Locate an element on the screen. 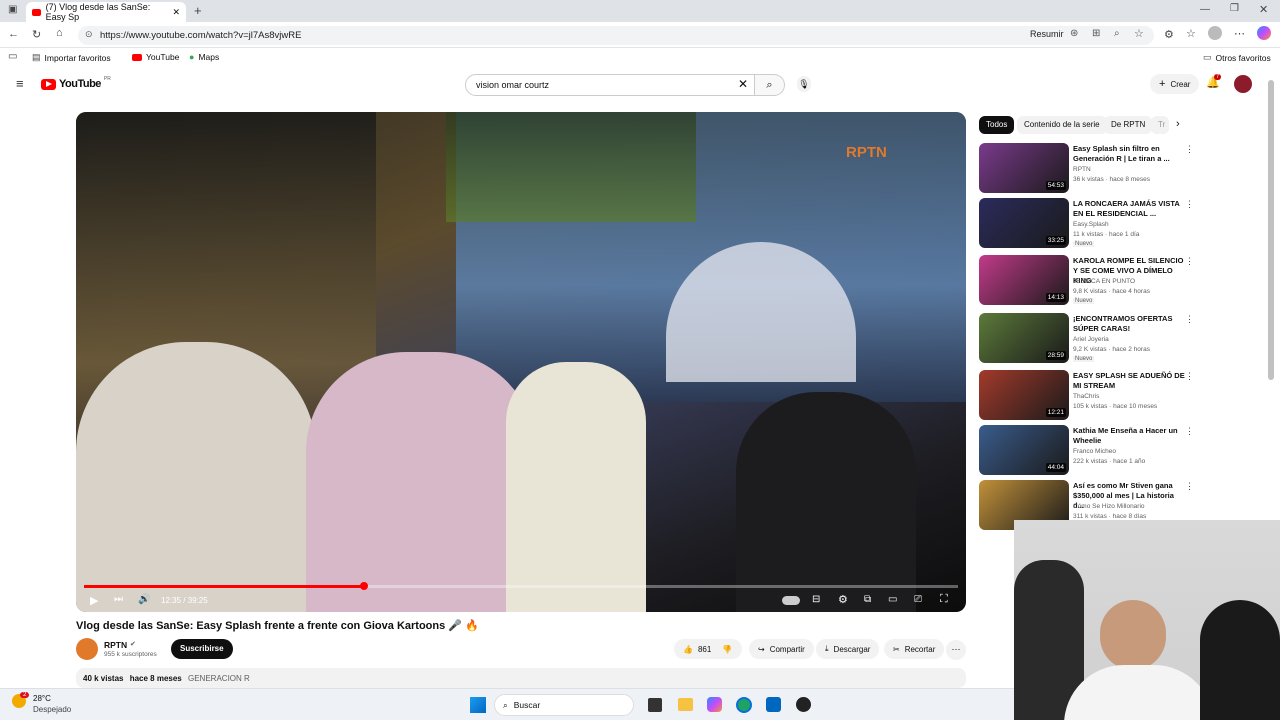 The height and width of the screenshot is (720, 1280). dislike-icon: 👎 is located at coordinates (727, 649).